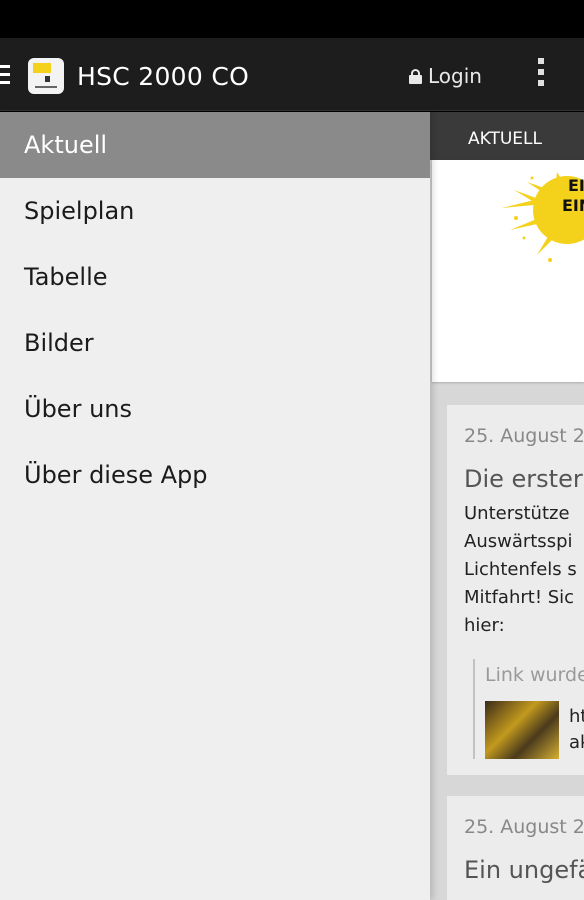  What do you see at coordinates (215, 409) in the screenshot?
I see `drawer-item-ueber-uns: Über uns` at bounding box center [215, 409].